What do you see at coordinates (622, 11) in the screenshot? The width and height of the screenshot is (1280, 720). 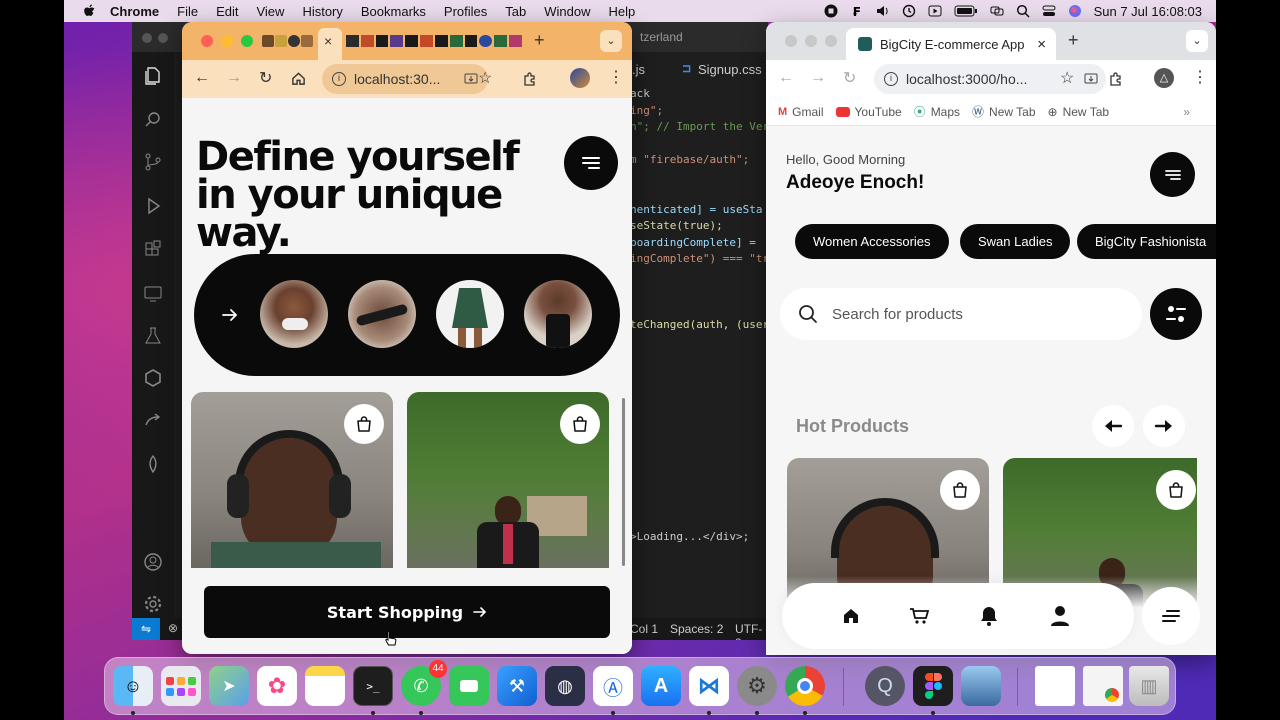 I see `menu-help: Help` at bounding box center [622, 11].